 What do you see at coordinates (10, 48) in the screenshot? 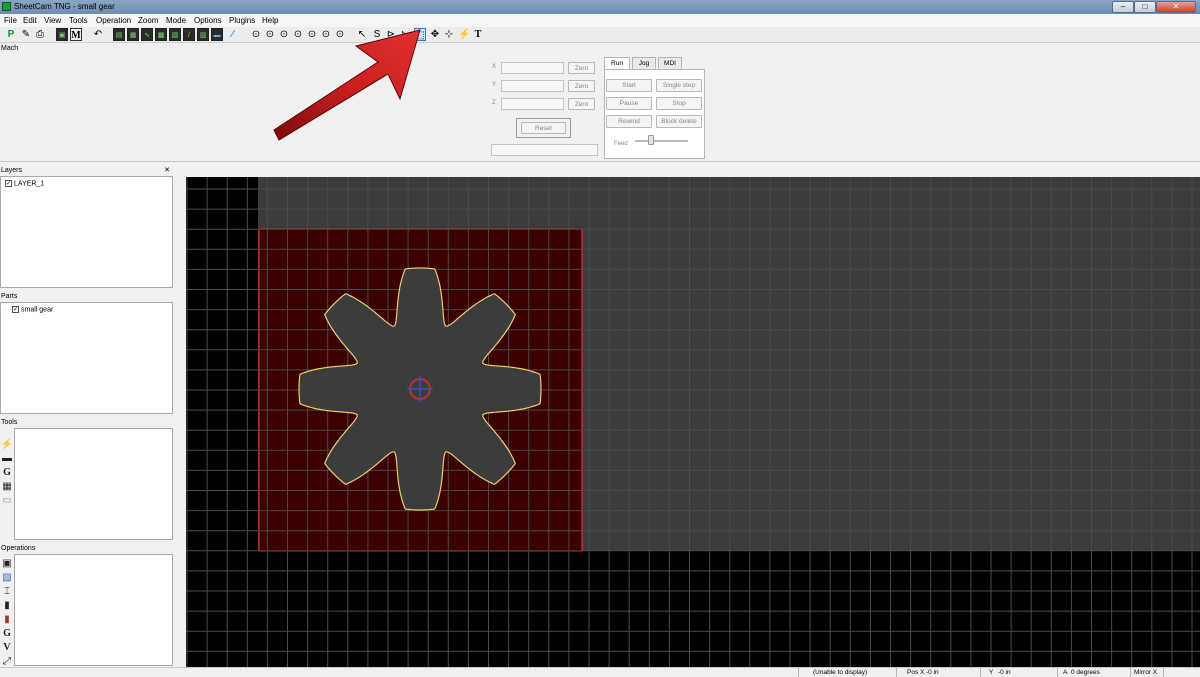
I see `mach-panel-title: Mach` at bounding box center [10, 48].